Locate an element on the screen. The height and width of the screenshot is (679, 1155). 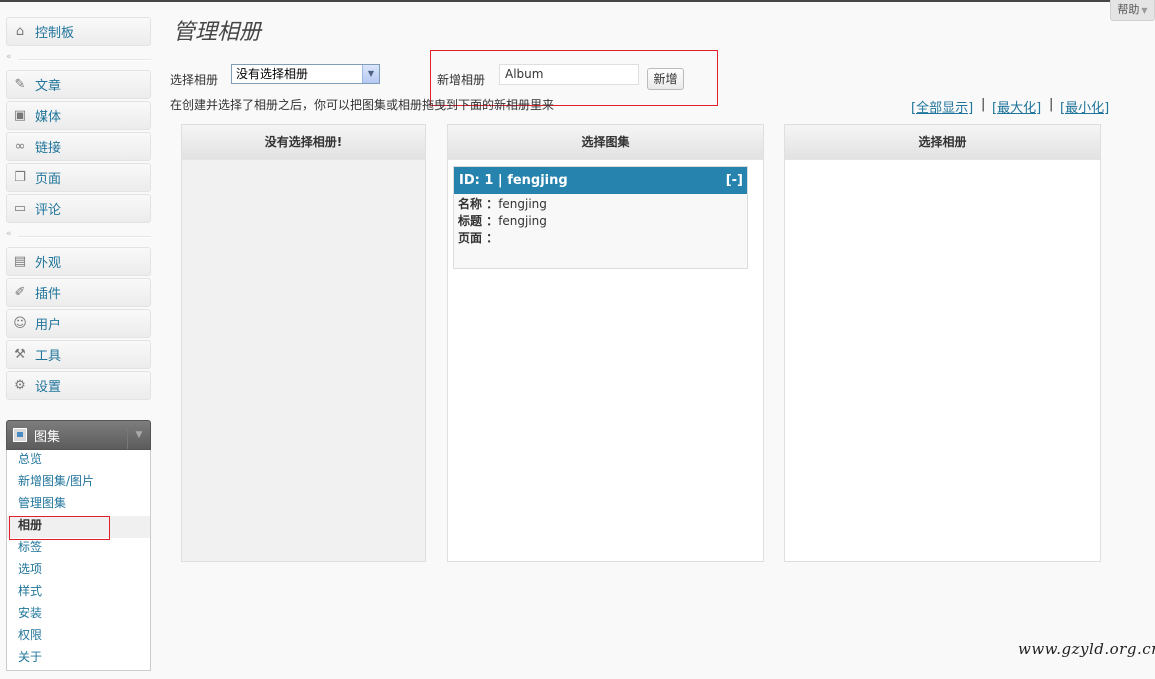
pushpin-icon: ✎ is located at coordinates (20, 84).